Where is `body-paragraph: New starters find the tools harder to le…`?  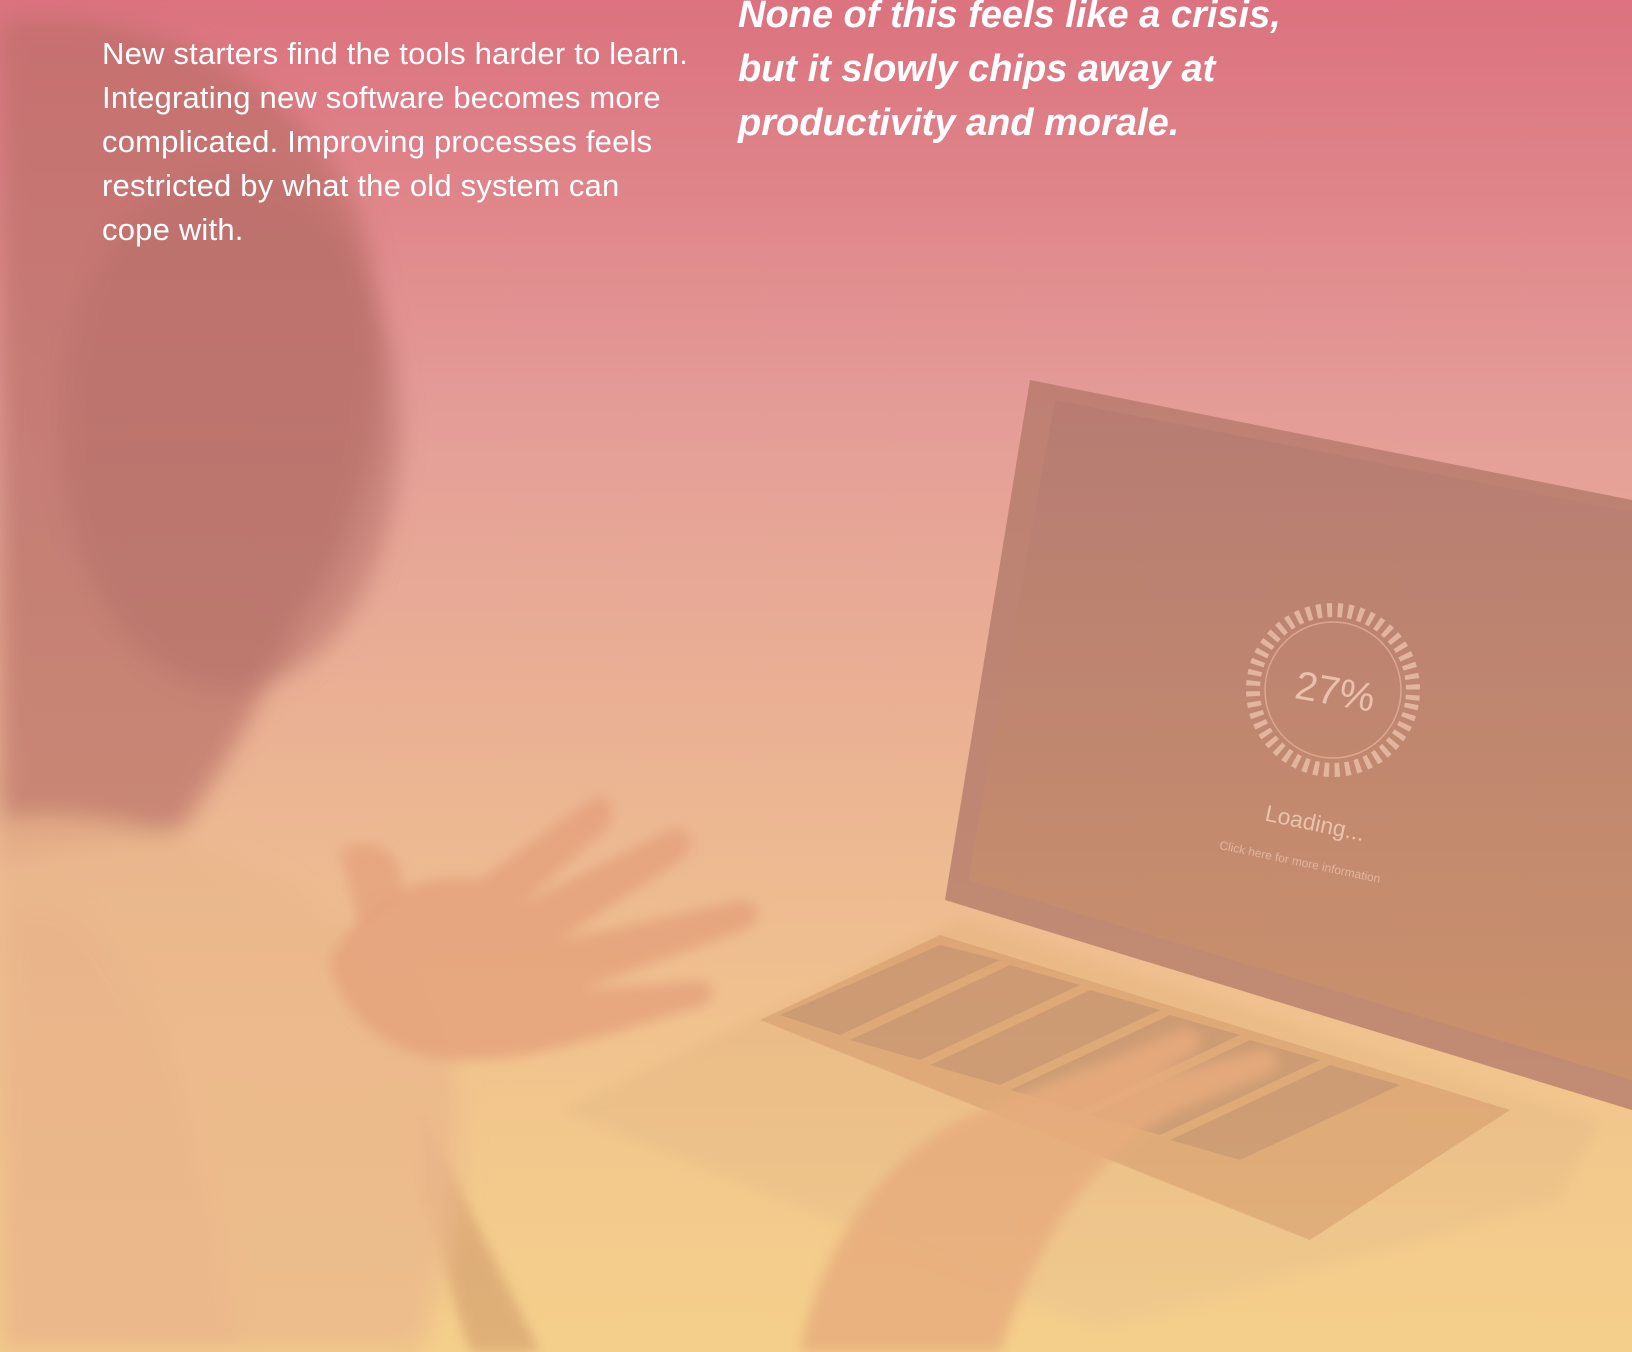
body-paragraph: New starters find the tools harder to le… is located at coordinates (395, 141).